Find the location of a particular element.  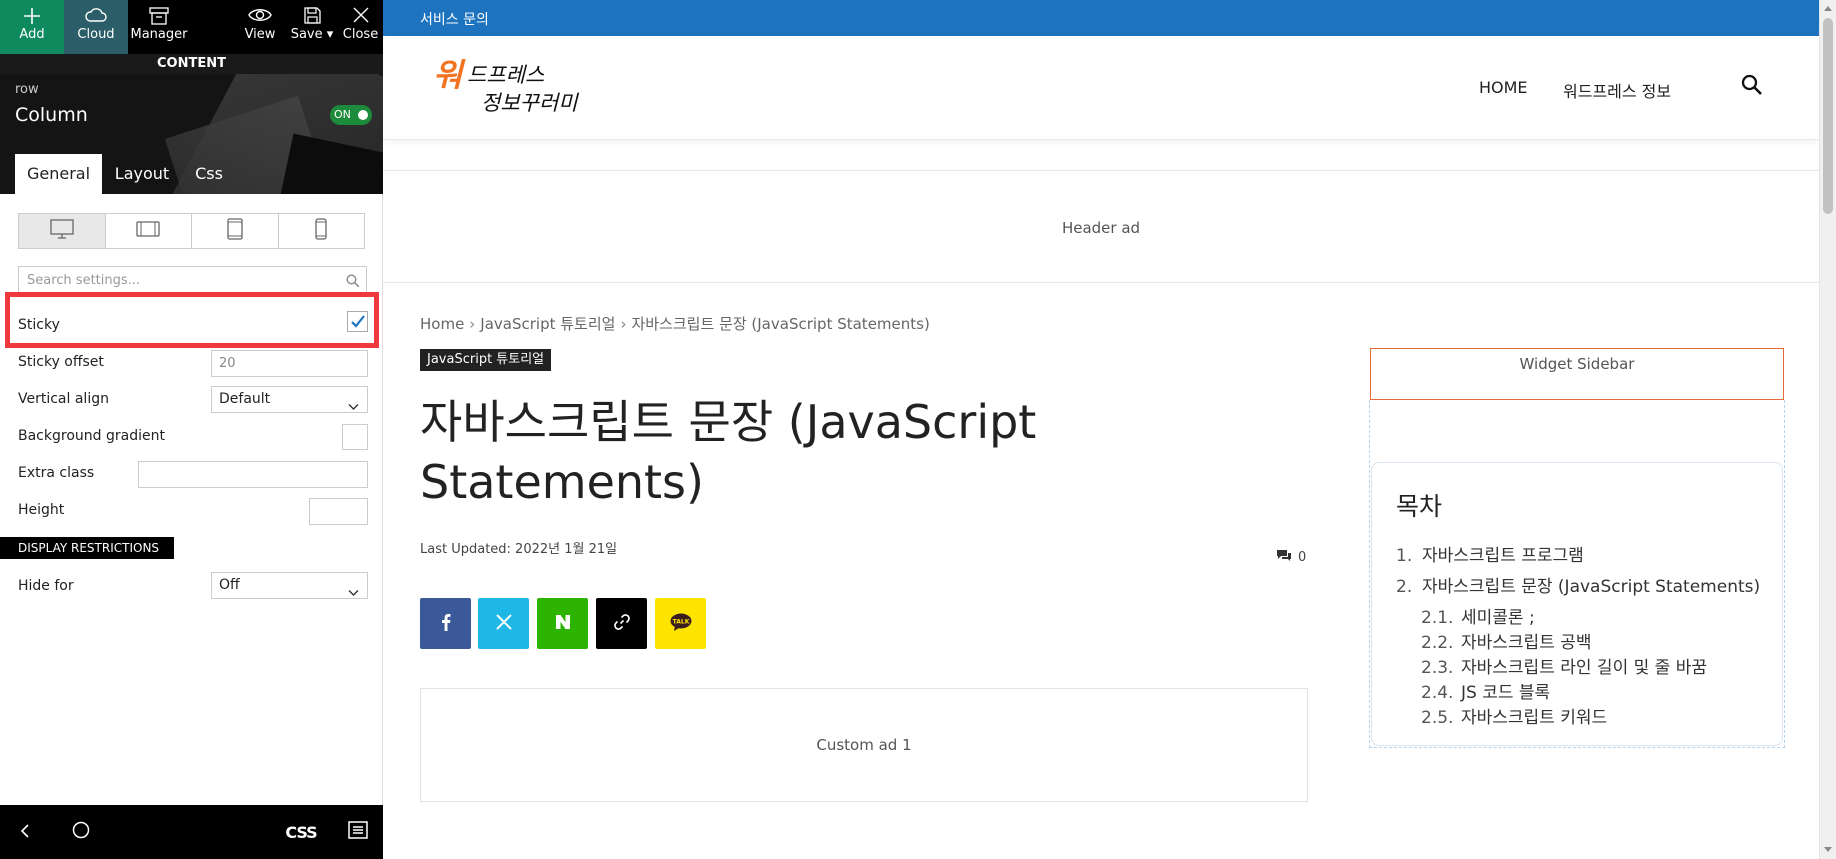

share-facebook-button is located at coordinates (445, 623).